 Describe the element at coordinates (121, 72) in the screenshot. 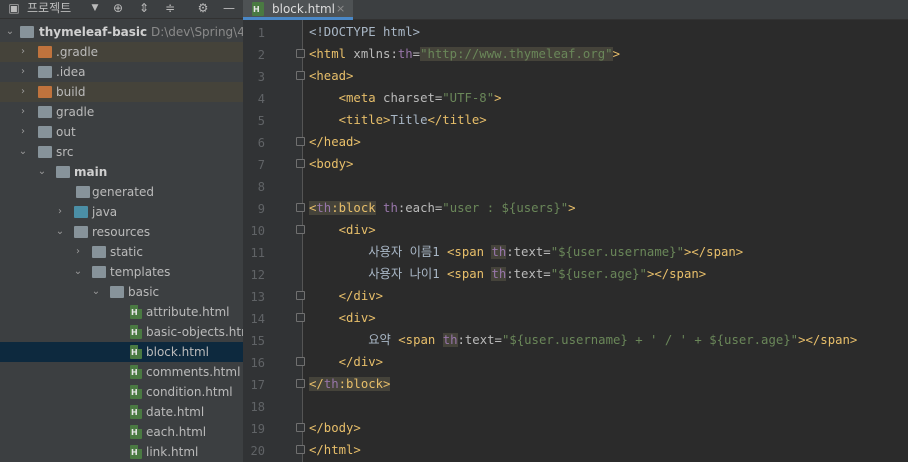

I see `tree-item-idea: › .idea` at that location.